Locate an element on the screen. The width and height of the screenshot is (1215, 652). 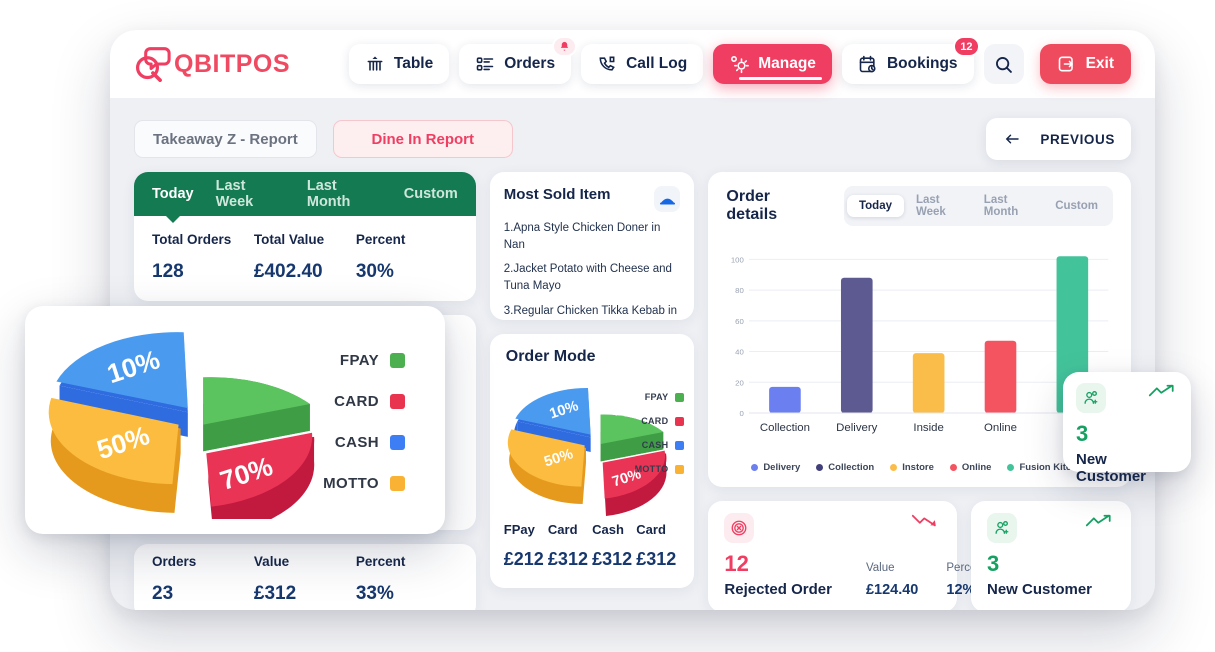
previous-button: PREVIOUS is located at coordinates (1058, 139).